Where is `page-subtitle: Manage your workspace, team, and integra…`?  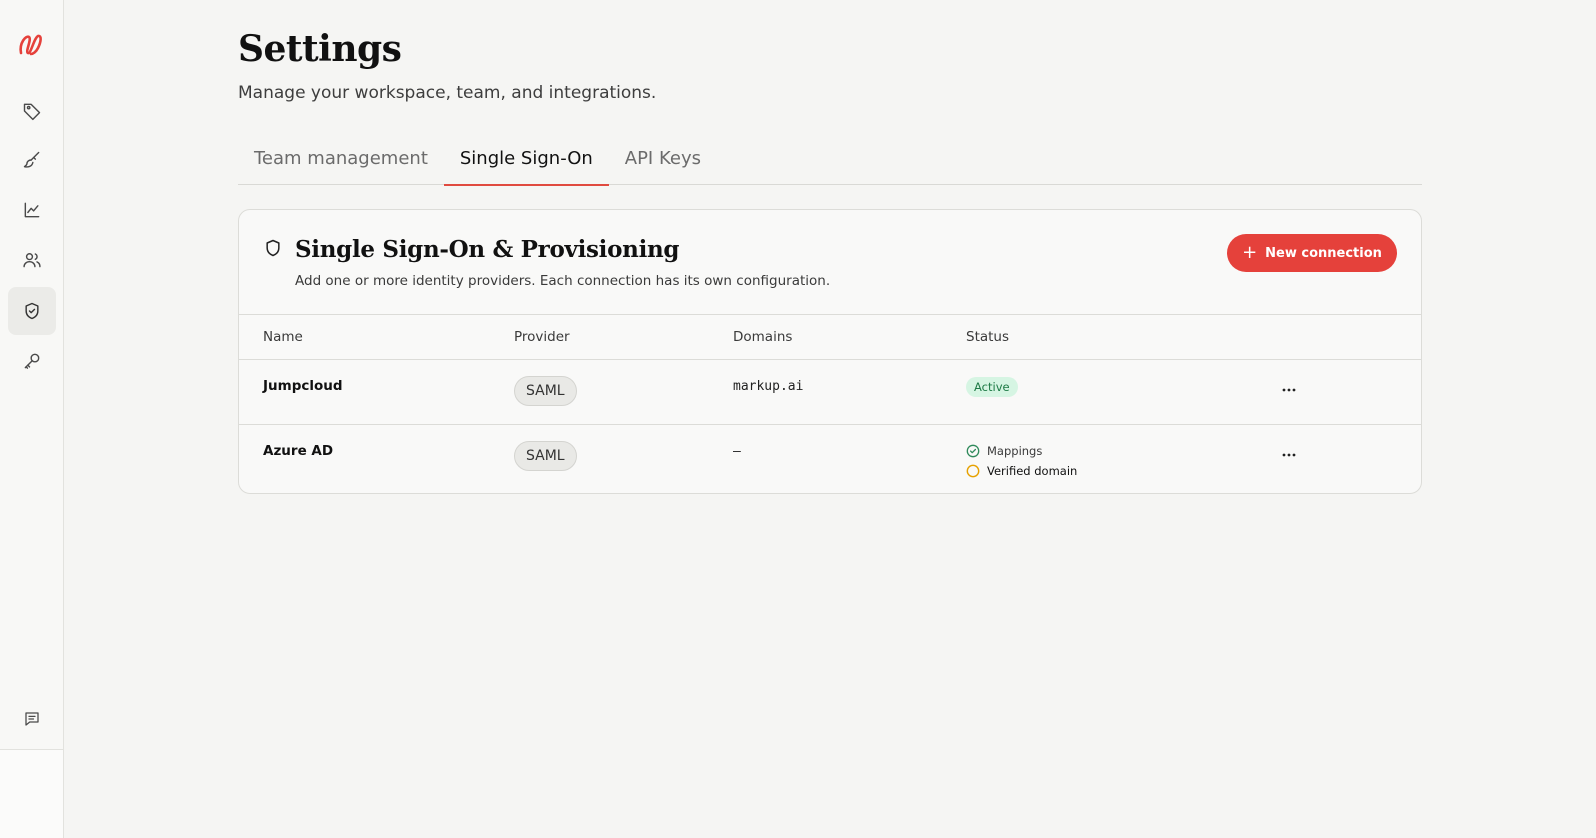
page-subtitle: Manage your workspace, team, and integra… is located at coordinates (447, 93).